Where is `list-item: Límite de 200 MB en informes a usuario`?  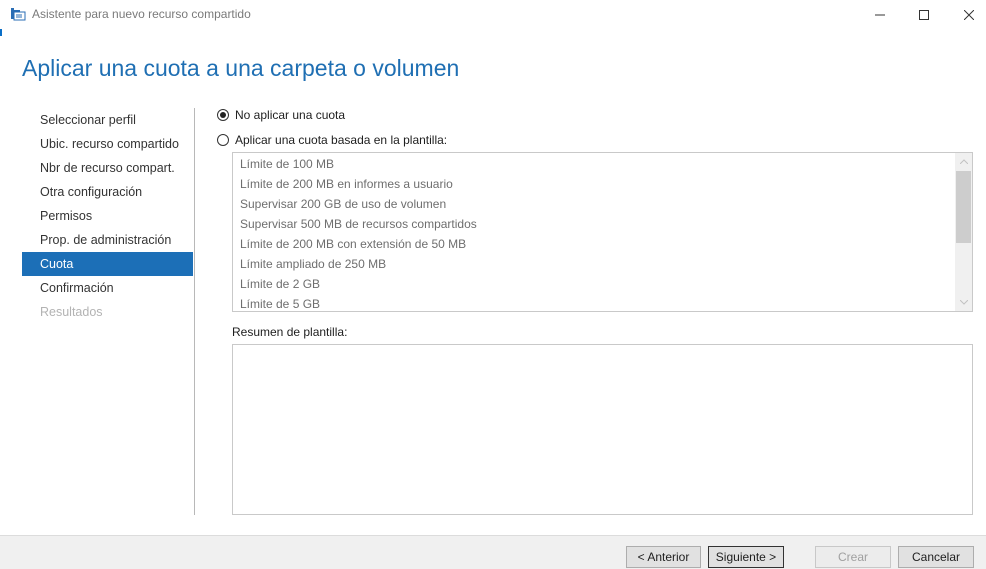
list-item: Límite de 200 MB en informes a usuario is located at coordinates (346, 184).